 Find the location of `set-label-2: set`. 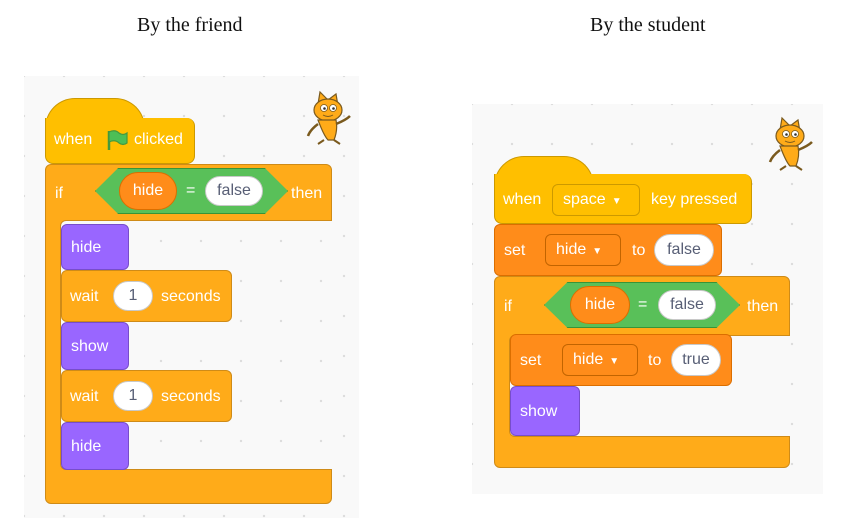

set-label-2: set is located at coordinates (531, 360).